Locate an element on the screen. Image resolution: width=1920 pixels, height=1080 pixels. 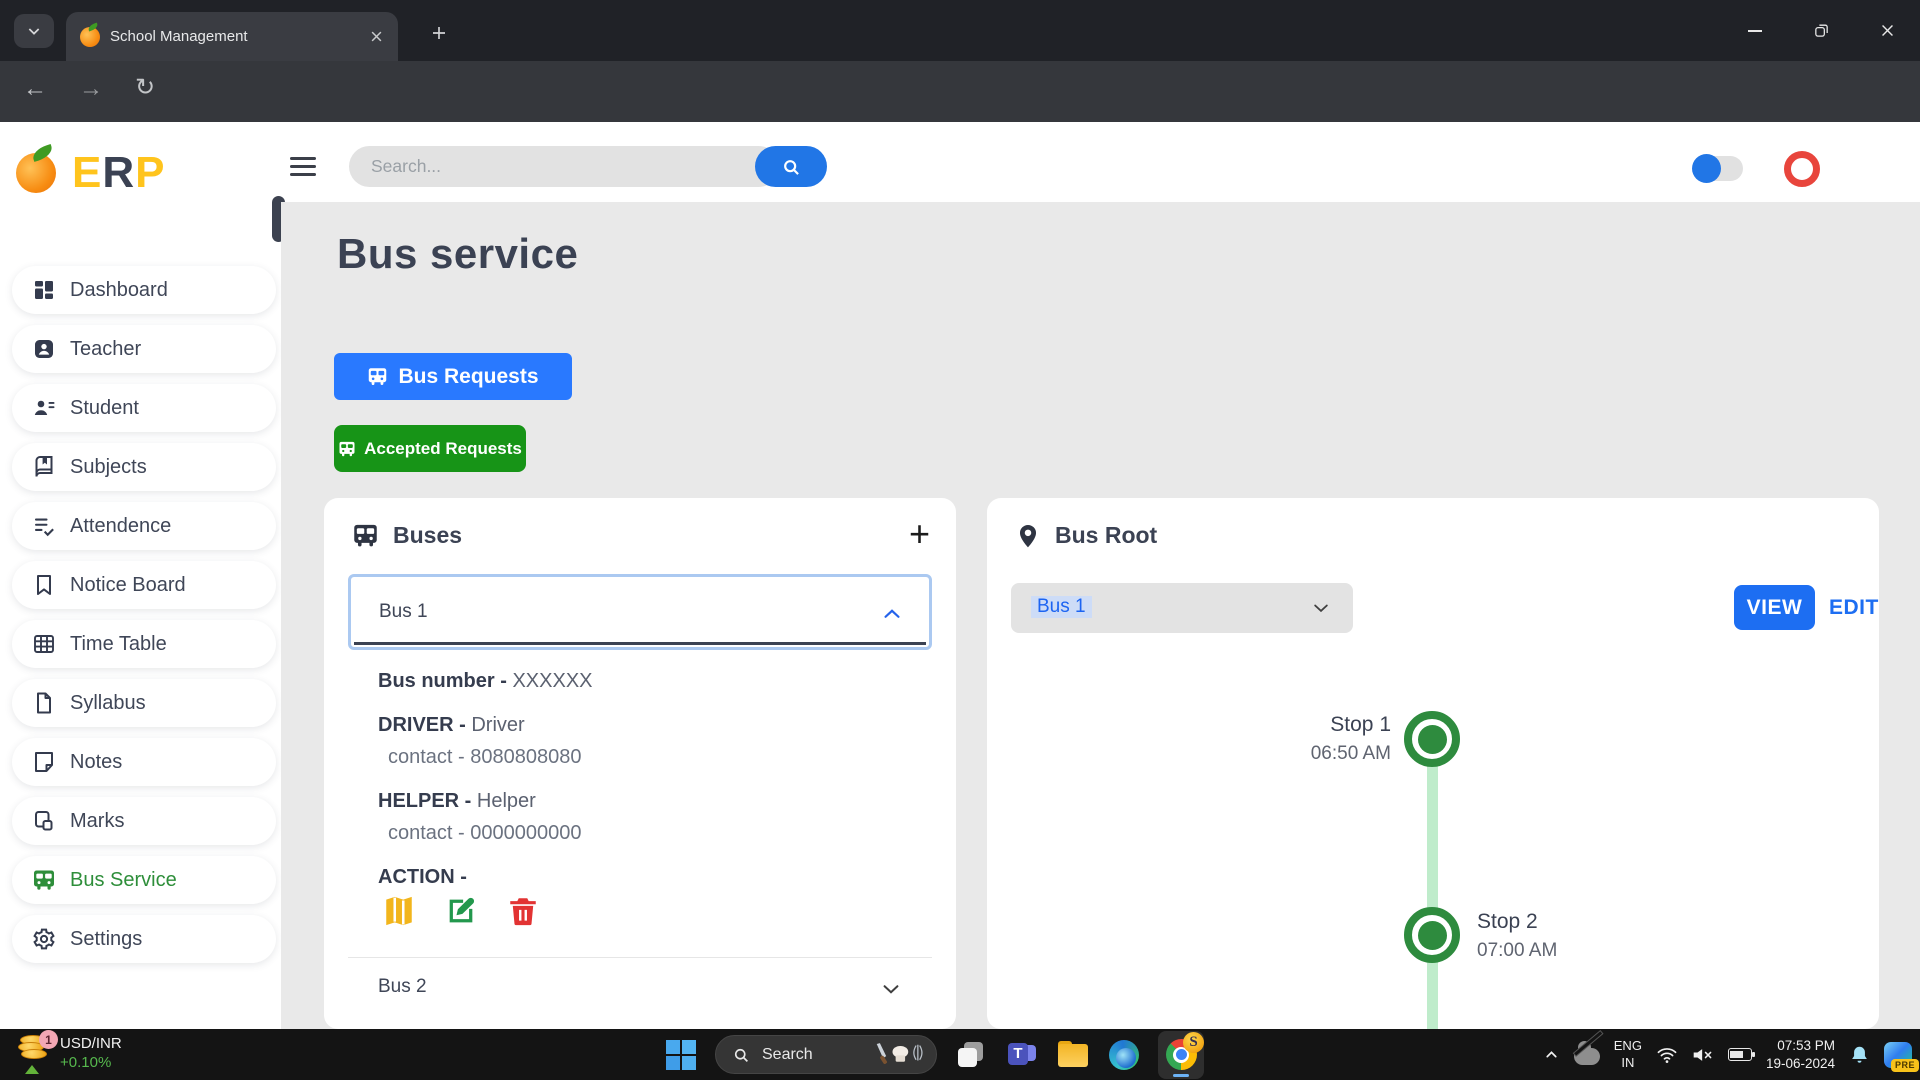
onedrive-paused-icon is located at coordinates (1586, 1053).